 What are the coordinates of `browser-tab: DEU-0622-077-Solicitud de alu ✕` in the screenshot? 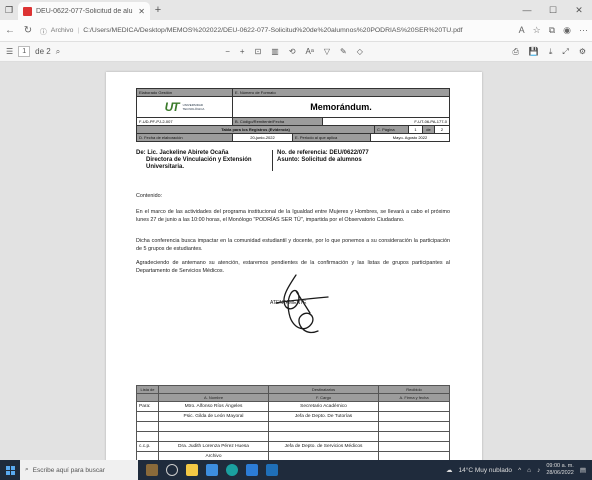 It's located at (84, 11).